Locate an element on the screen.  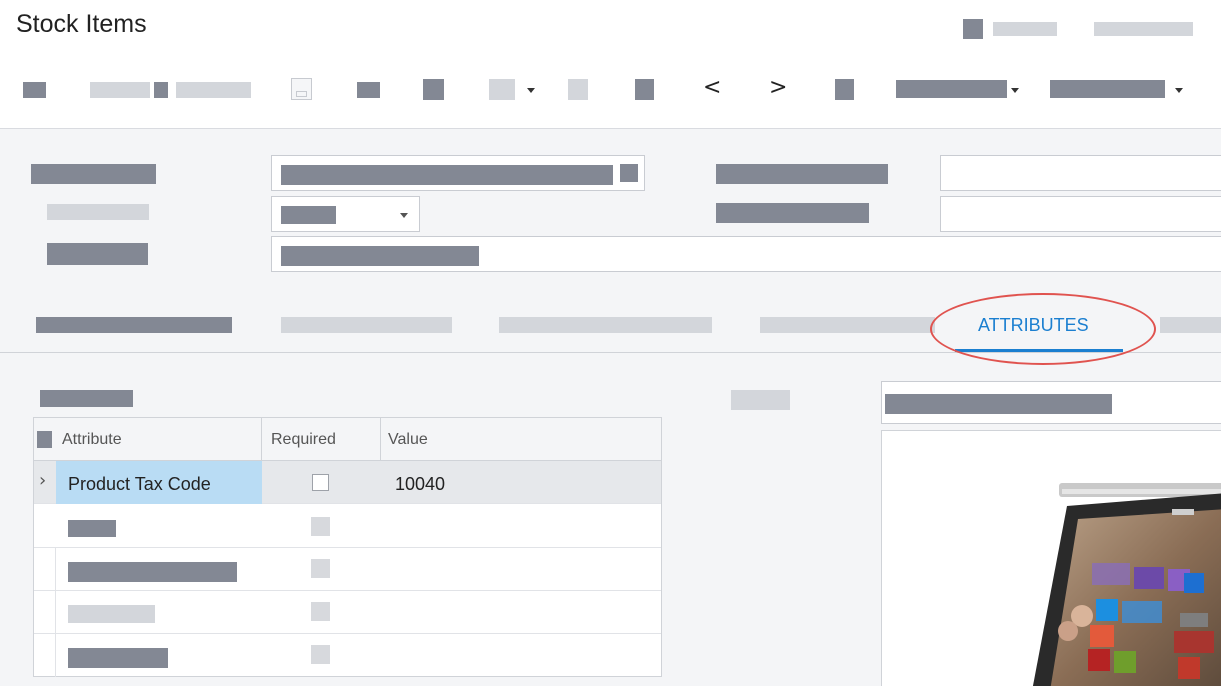
cancel-button is located at coordinates (213, 90).